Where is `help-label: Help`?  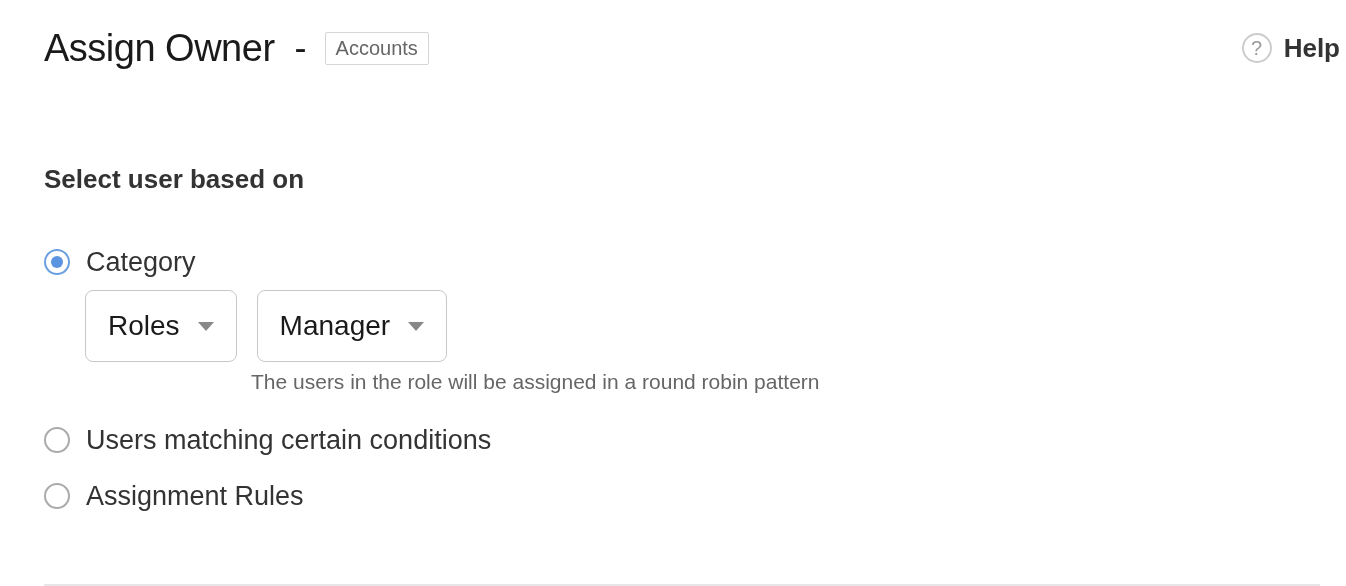
help-label: Help is located at coordinates (1311, 48).